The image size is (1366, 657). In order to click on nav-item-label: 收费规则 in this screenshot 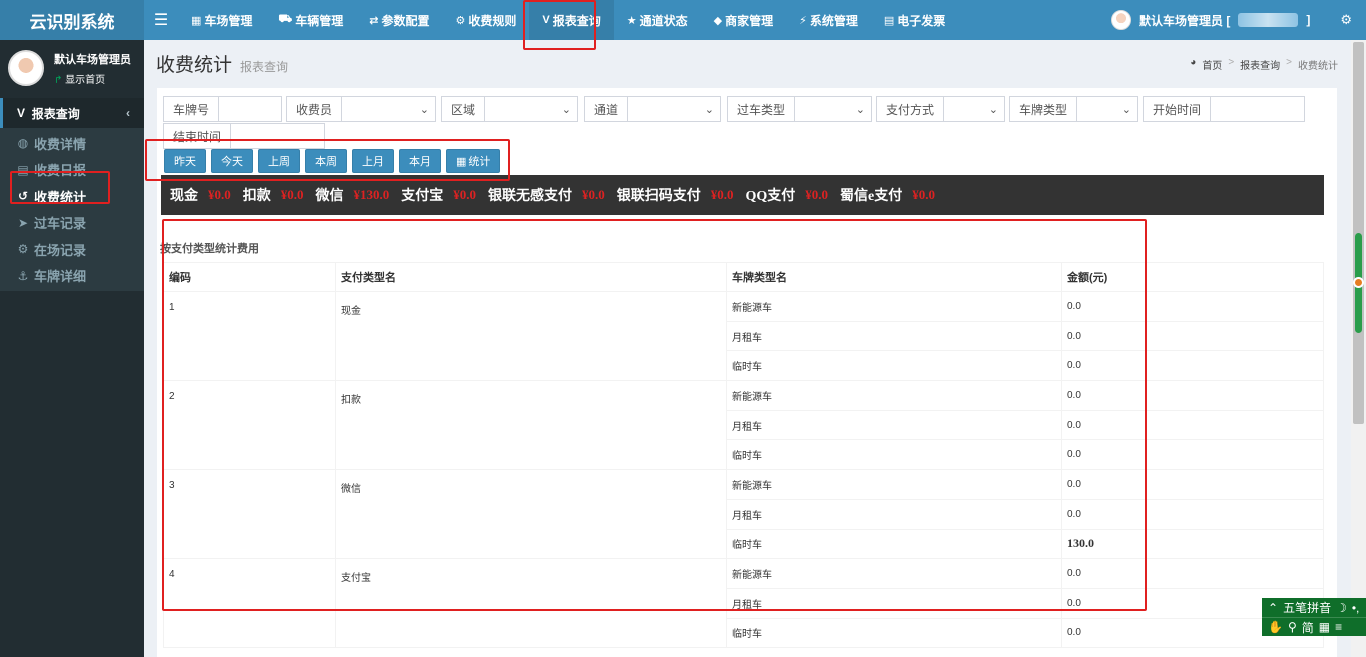, I will do `click(492, 20)`.